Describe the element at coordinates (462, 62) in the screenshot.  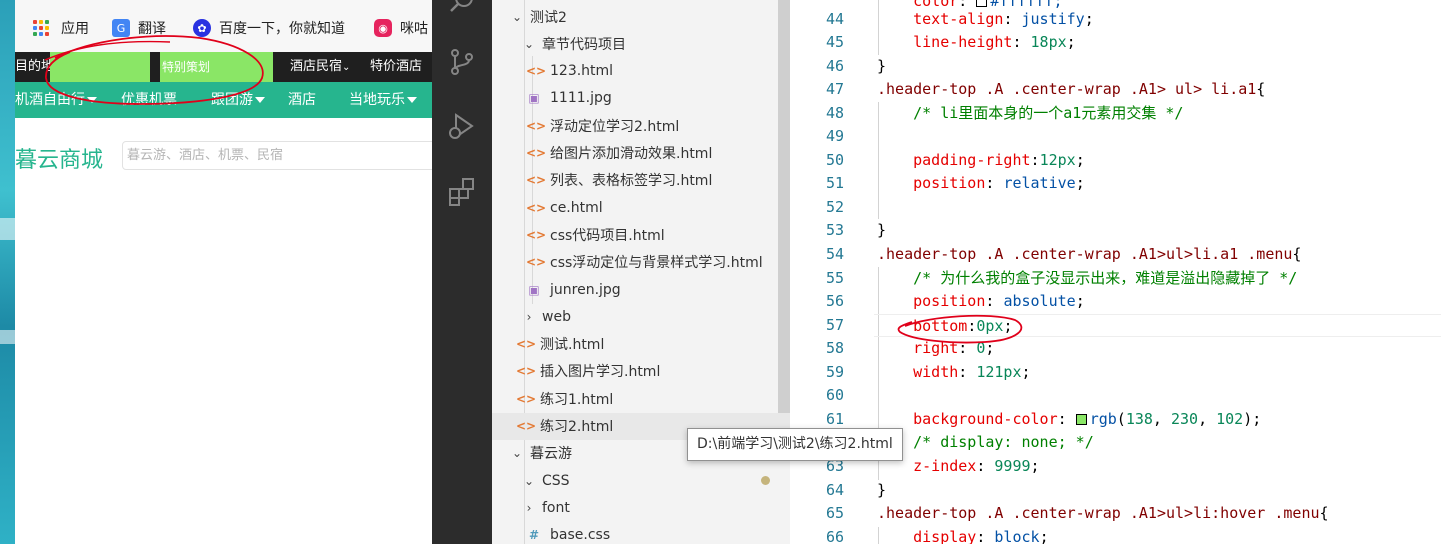
I see `source-control-icon` at that location.